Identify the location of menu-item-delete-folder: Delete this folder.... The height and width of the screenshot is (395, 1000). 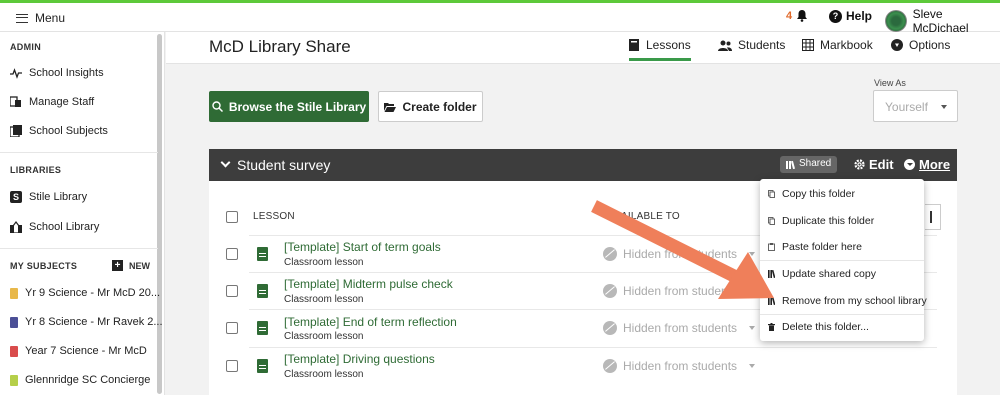
(818, 327).